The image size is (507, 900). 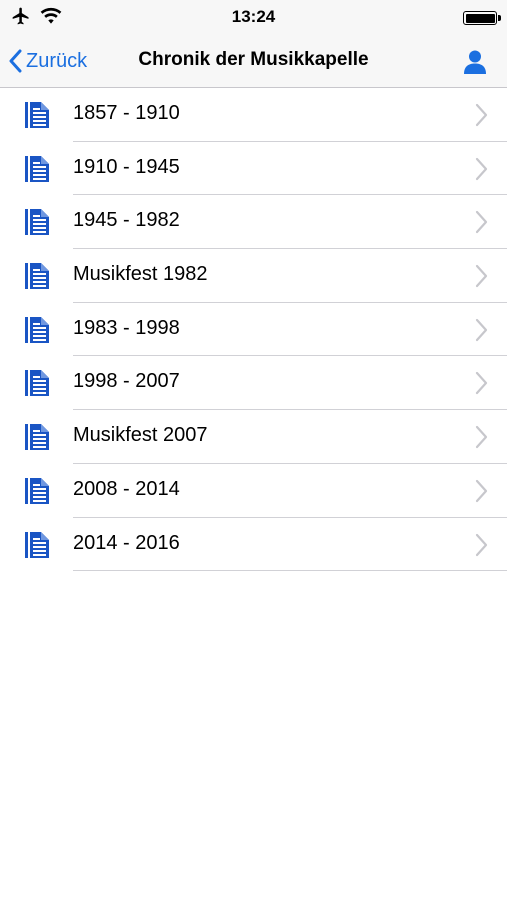 I want to click on back-button: Zurück, so click(x=47, y=61).